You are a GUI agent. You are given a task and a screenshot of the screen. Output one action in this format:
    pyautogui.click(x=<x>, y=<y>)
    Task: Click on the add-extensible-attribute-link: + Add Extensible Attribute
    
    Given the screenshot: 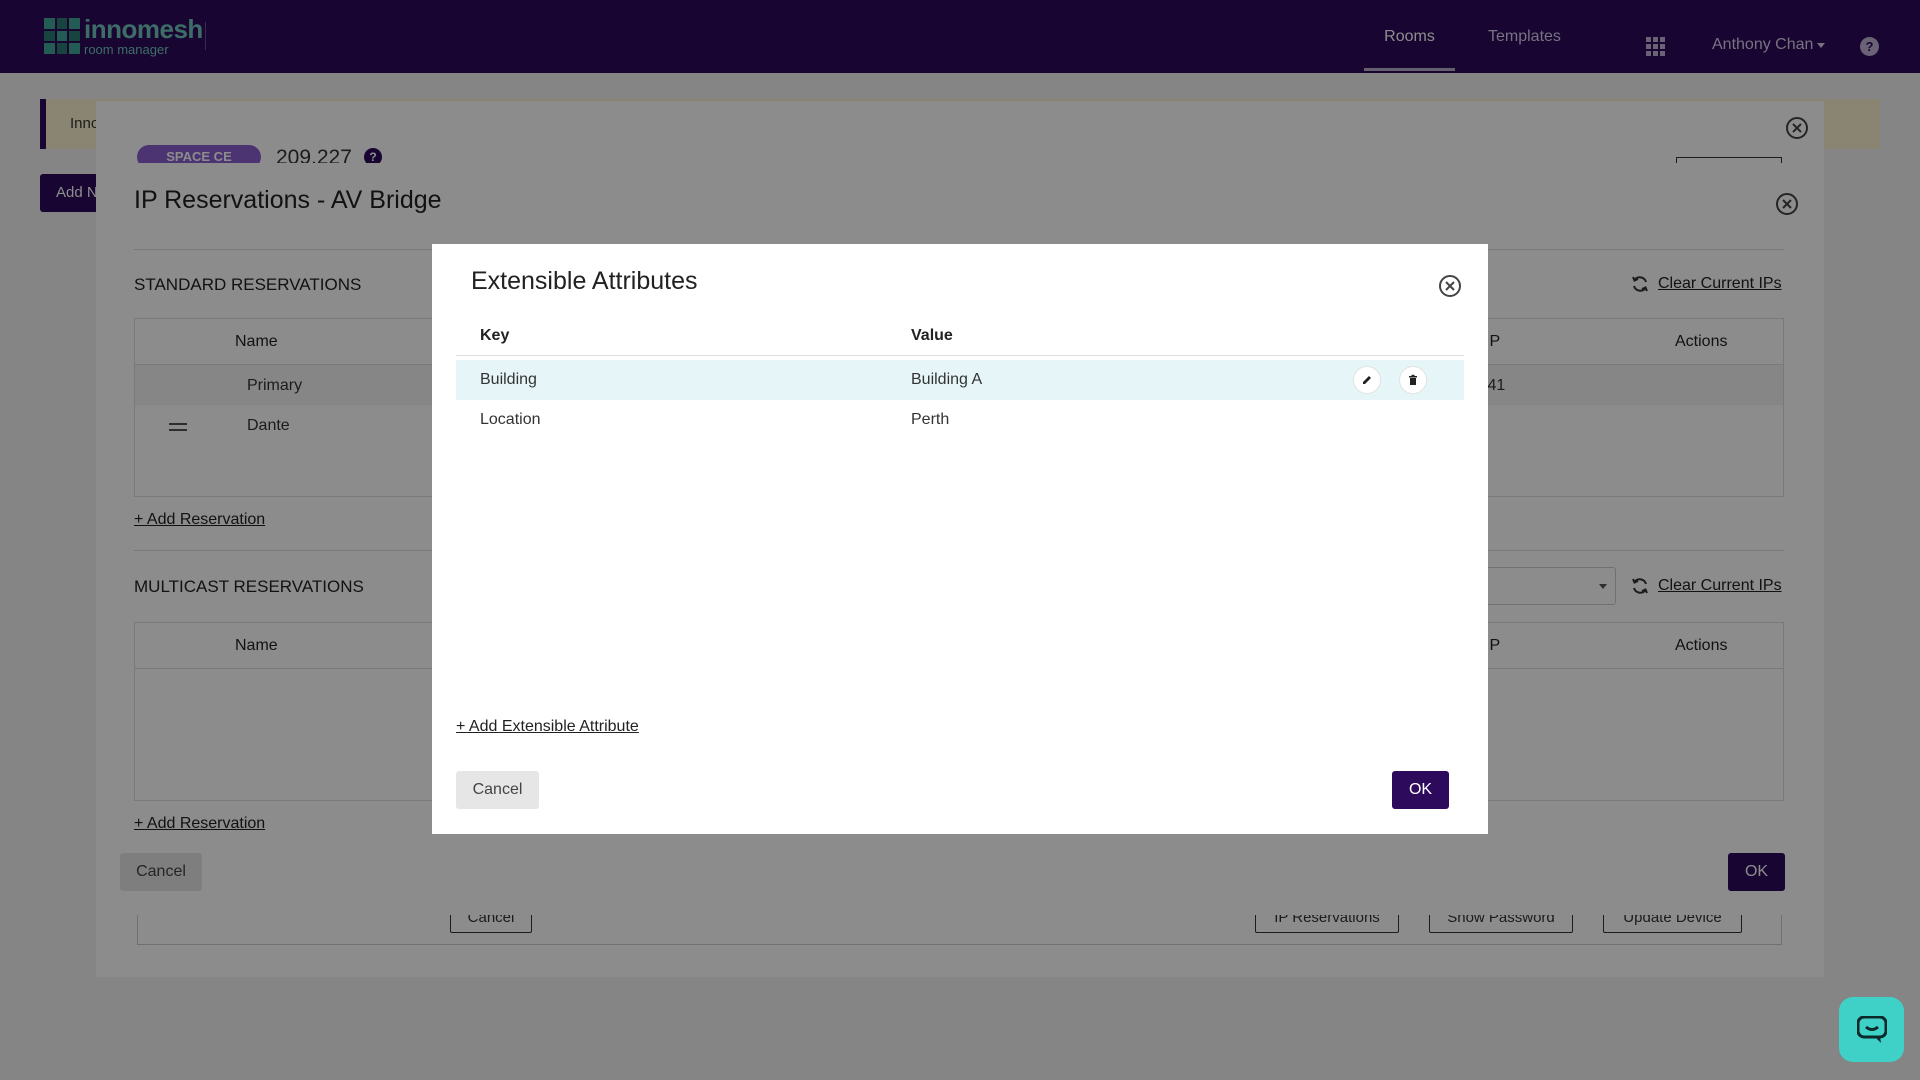 What is the action you would take?
    pyautogui.click(x=547, y=727)
    